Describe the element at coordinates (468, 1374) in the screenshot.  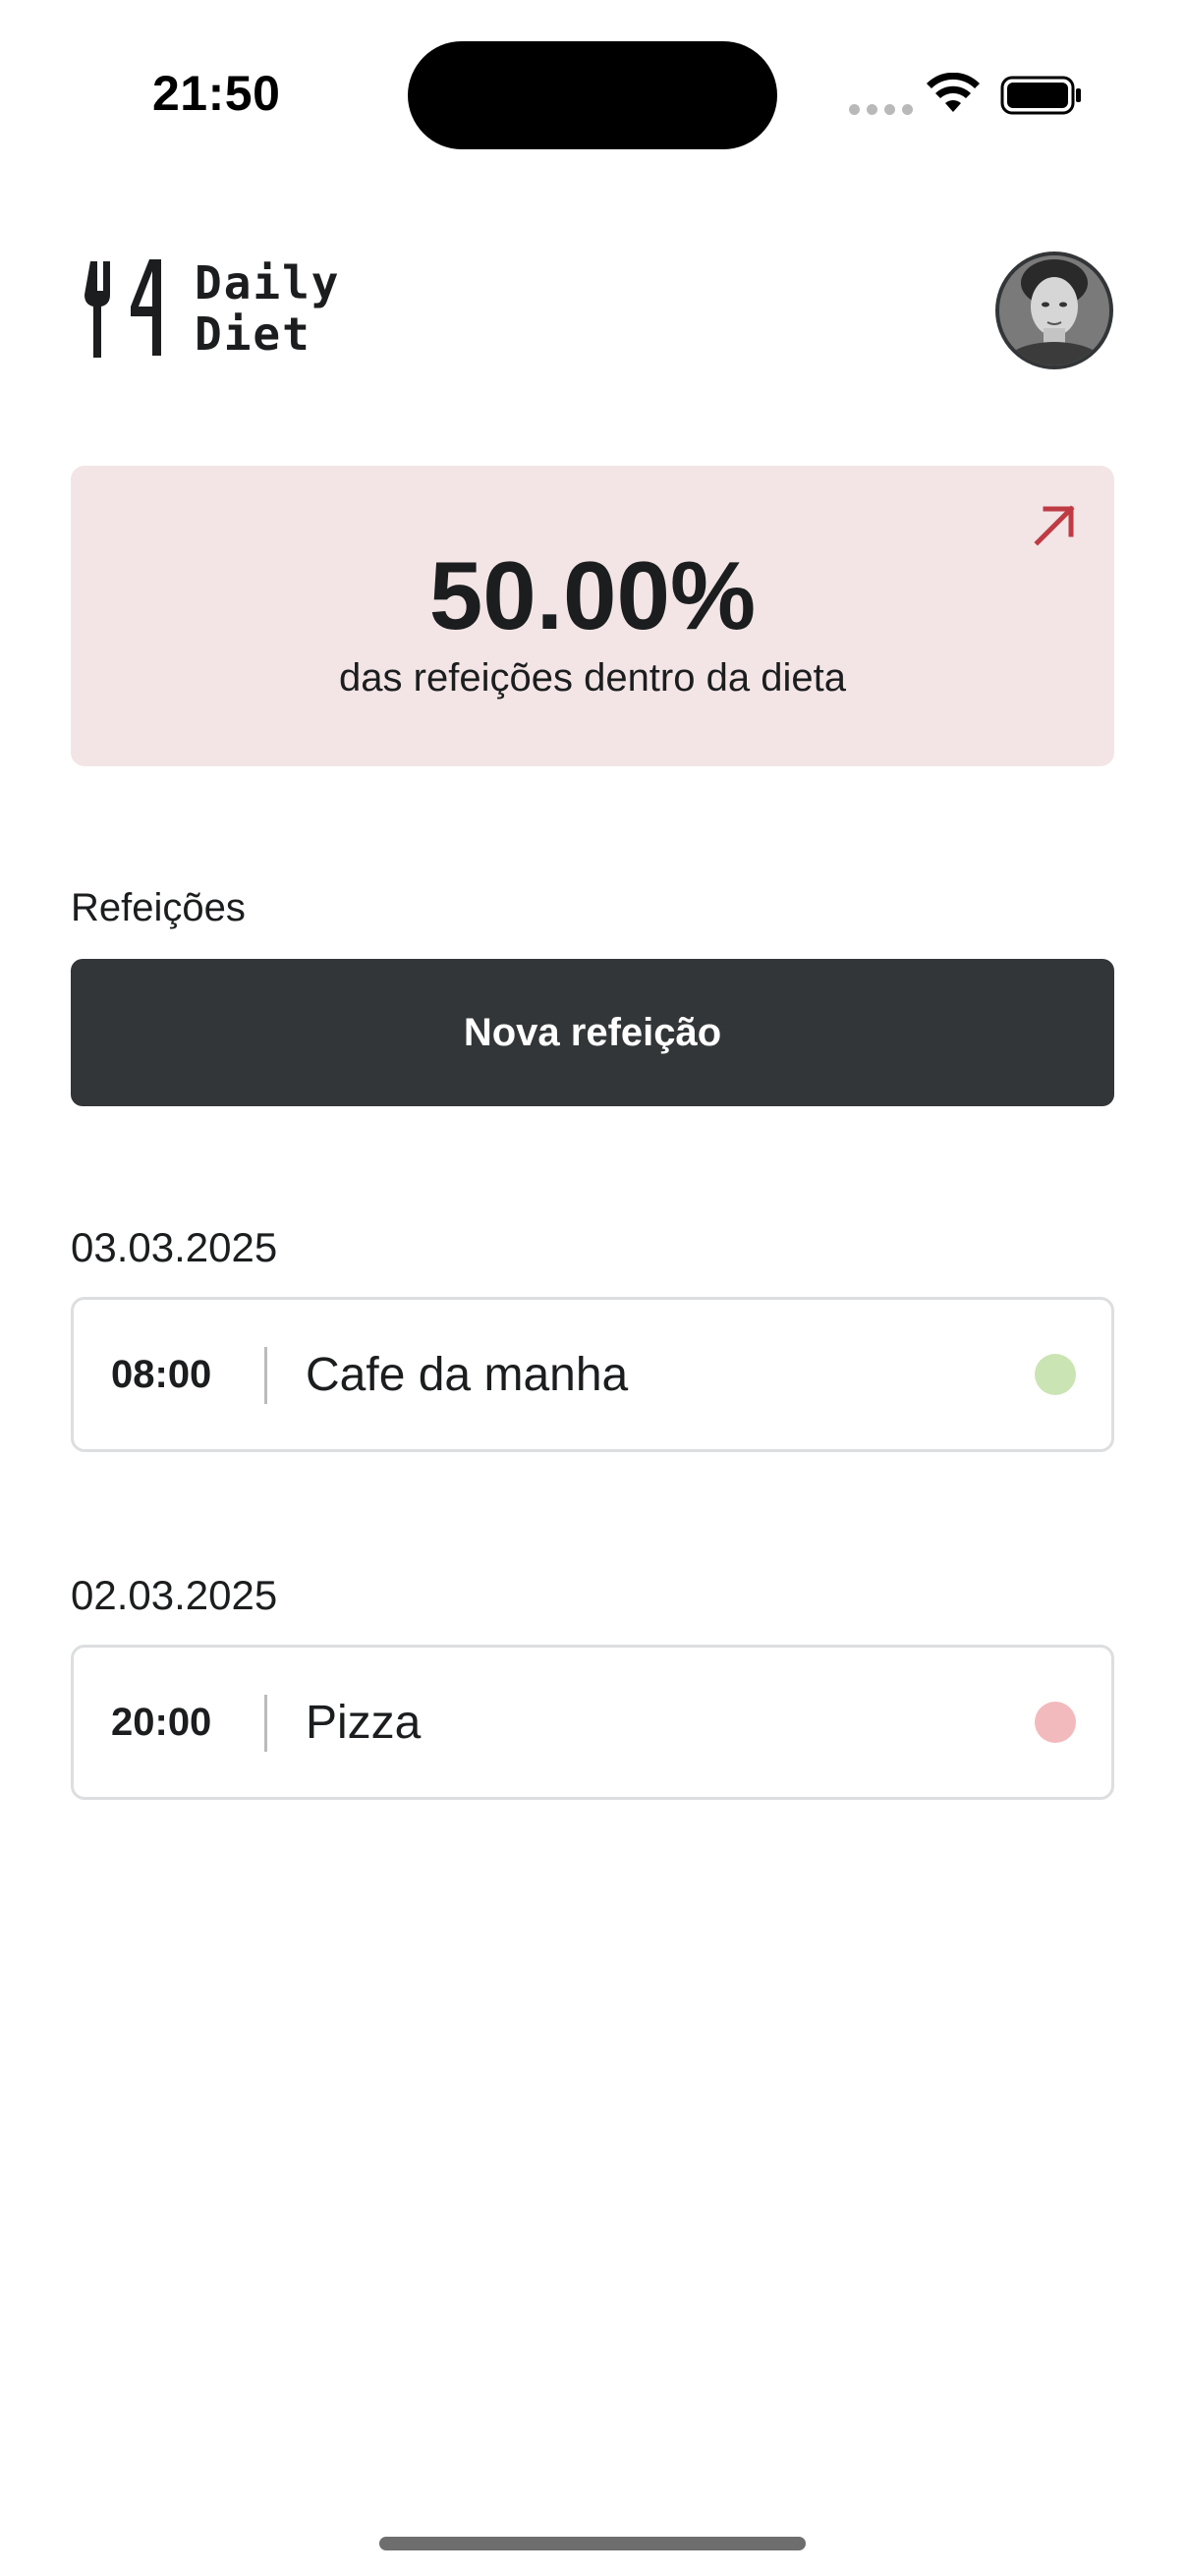
I see `meal-name: Cafe da manha` at that location.